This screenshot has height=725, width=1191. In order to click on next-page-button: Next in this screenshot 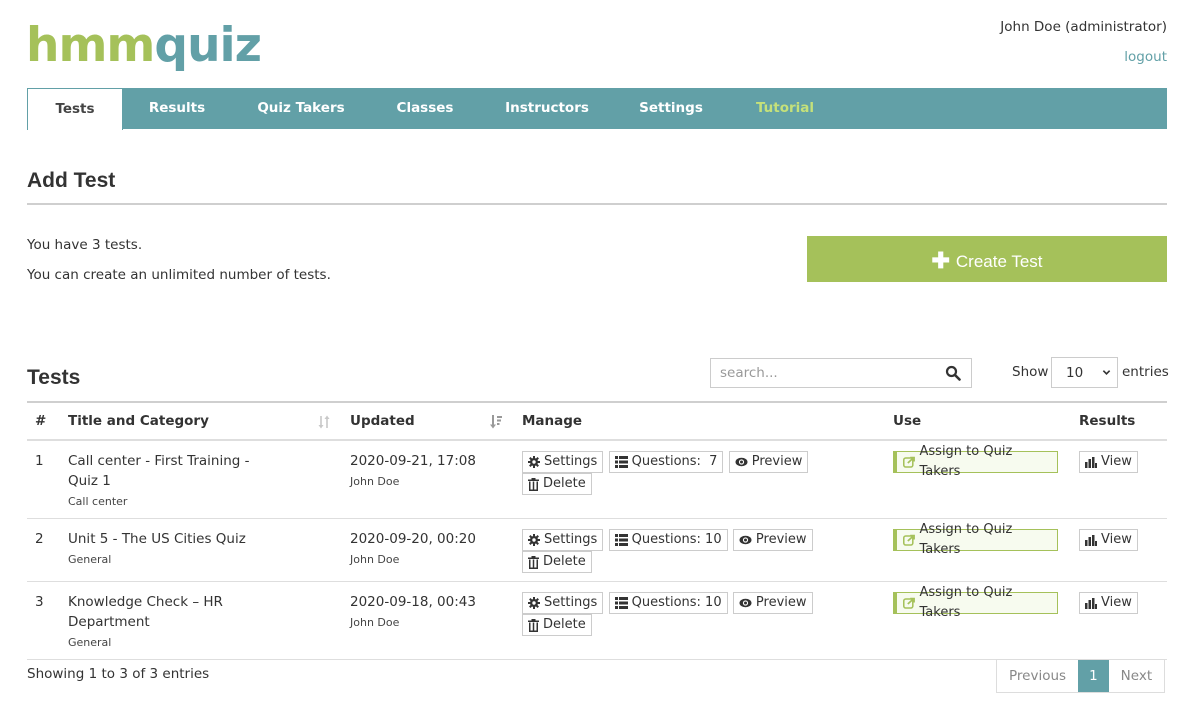, I will do `click(1136, 676)`.